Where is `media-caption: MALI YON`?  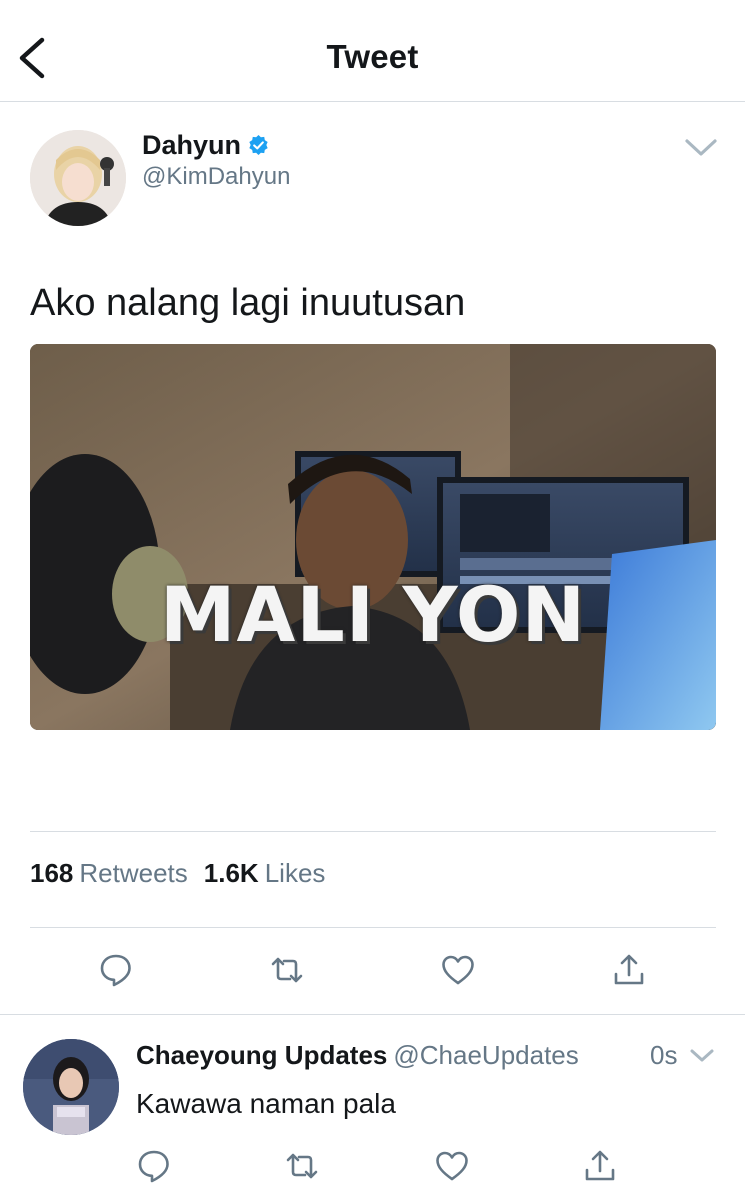 media-caption: MALI YON is located at coordinates (373, 614).